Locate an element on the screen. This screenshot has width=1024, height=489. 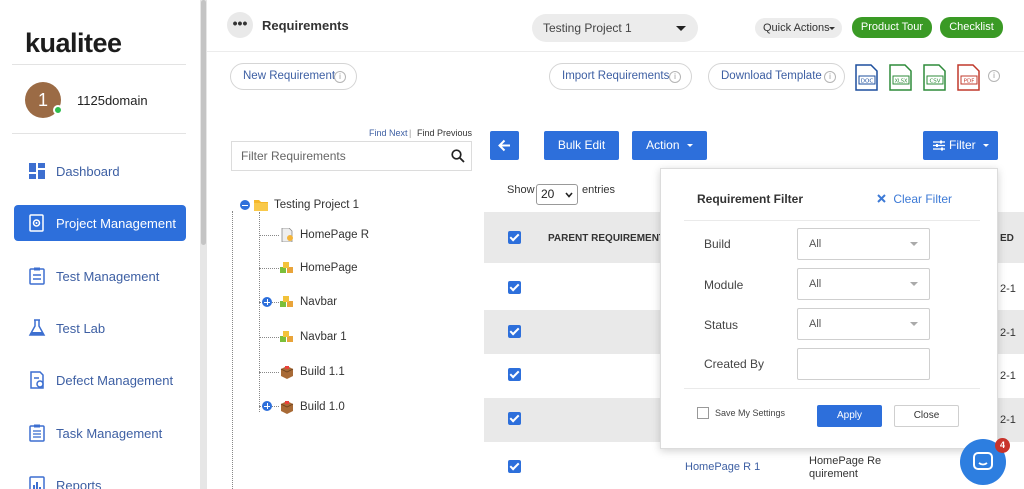
pdf-file-icon: PDF is located at coordinates (968, 77).